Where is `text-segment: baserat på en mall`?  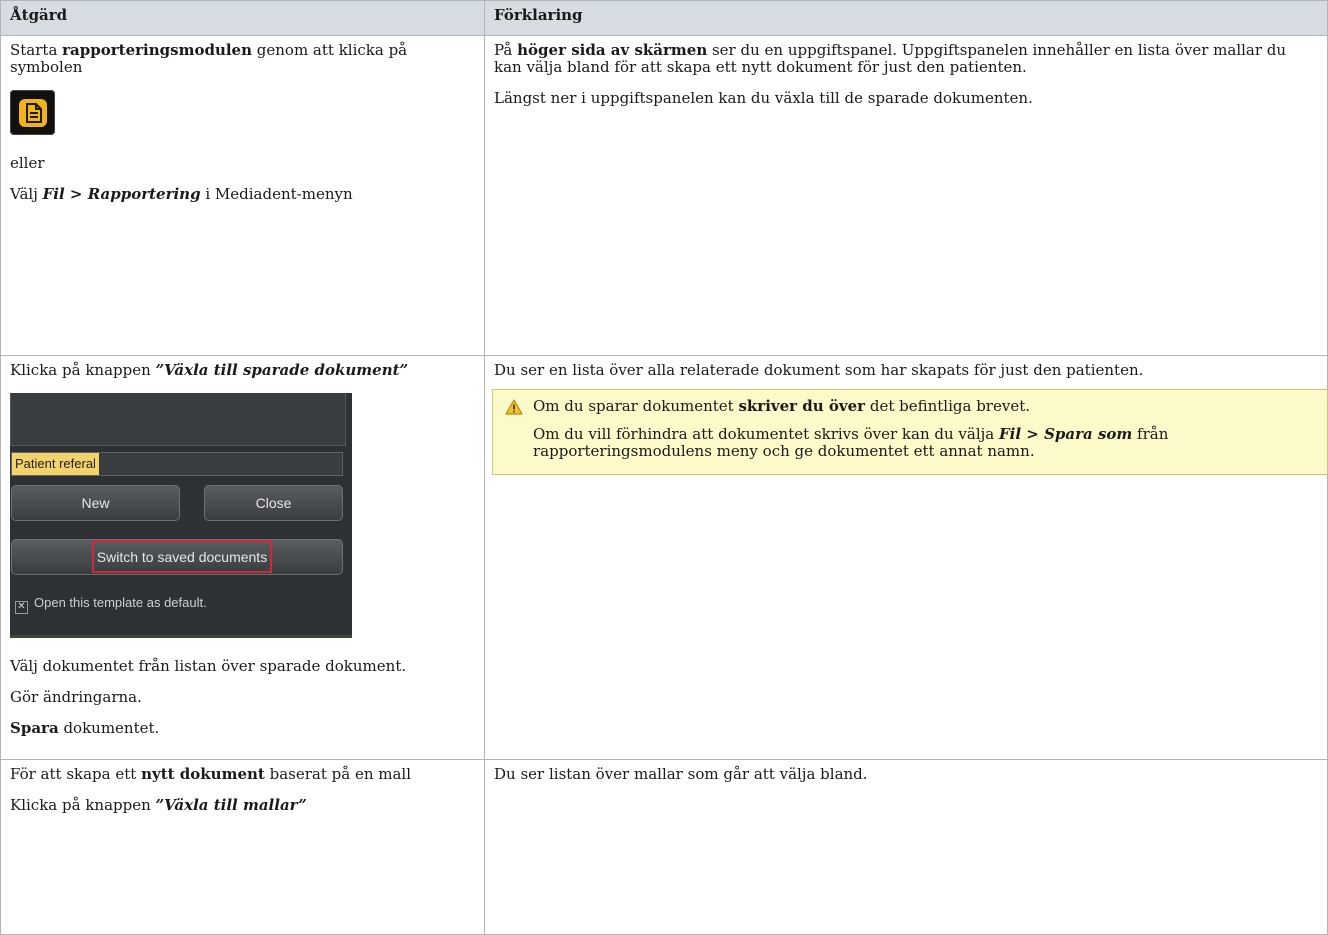 text-segment: baserat på en mall is located at coordinates (338, 774).